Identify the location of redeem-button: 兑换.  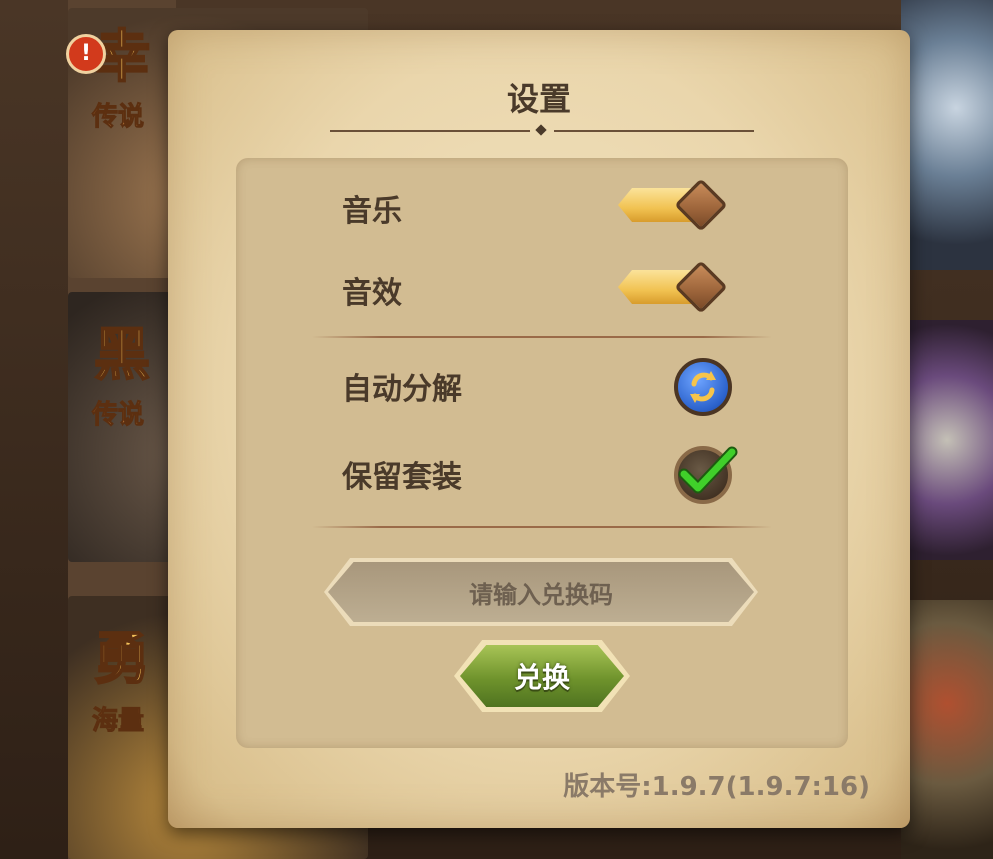
(542, 676).